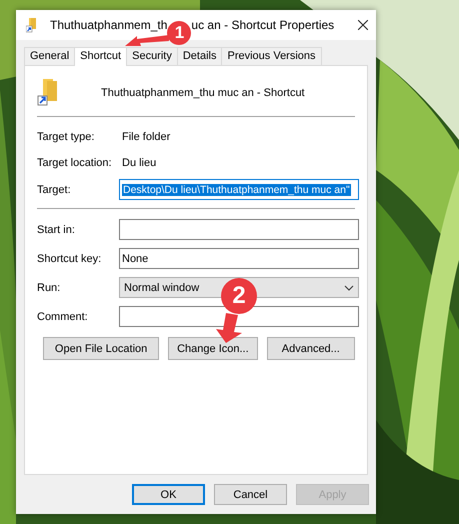 The width and height of the screenshot is (459, 524). What do you see at coordinates (50, 56) in the screenshot?
I see `tab: General` at bounding box center [50, 56].